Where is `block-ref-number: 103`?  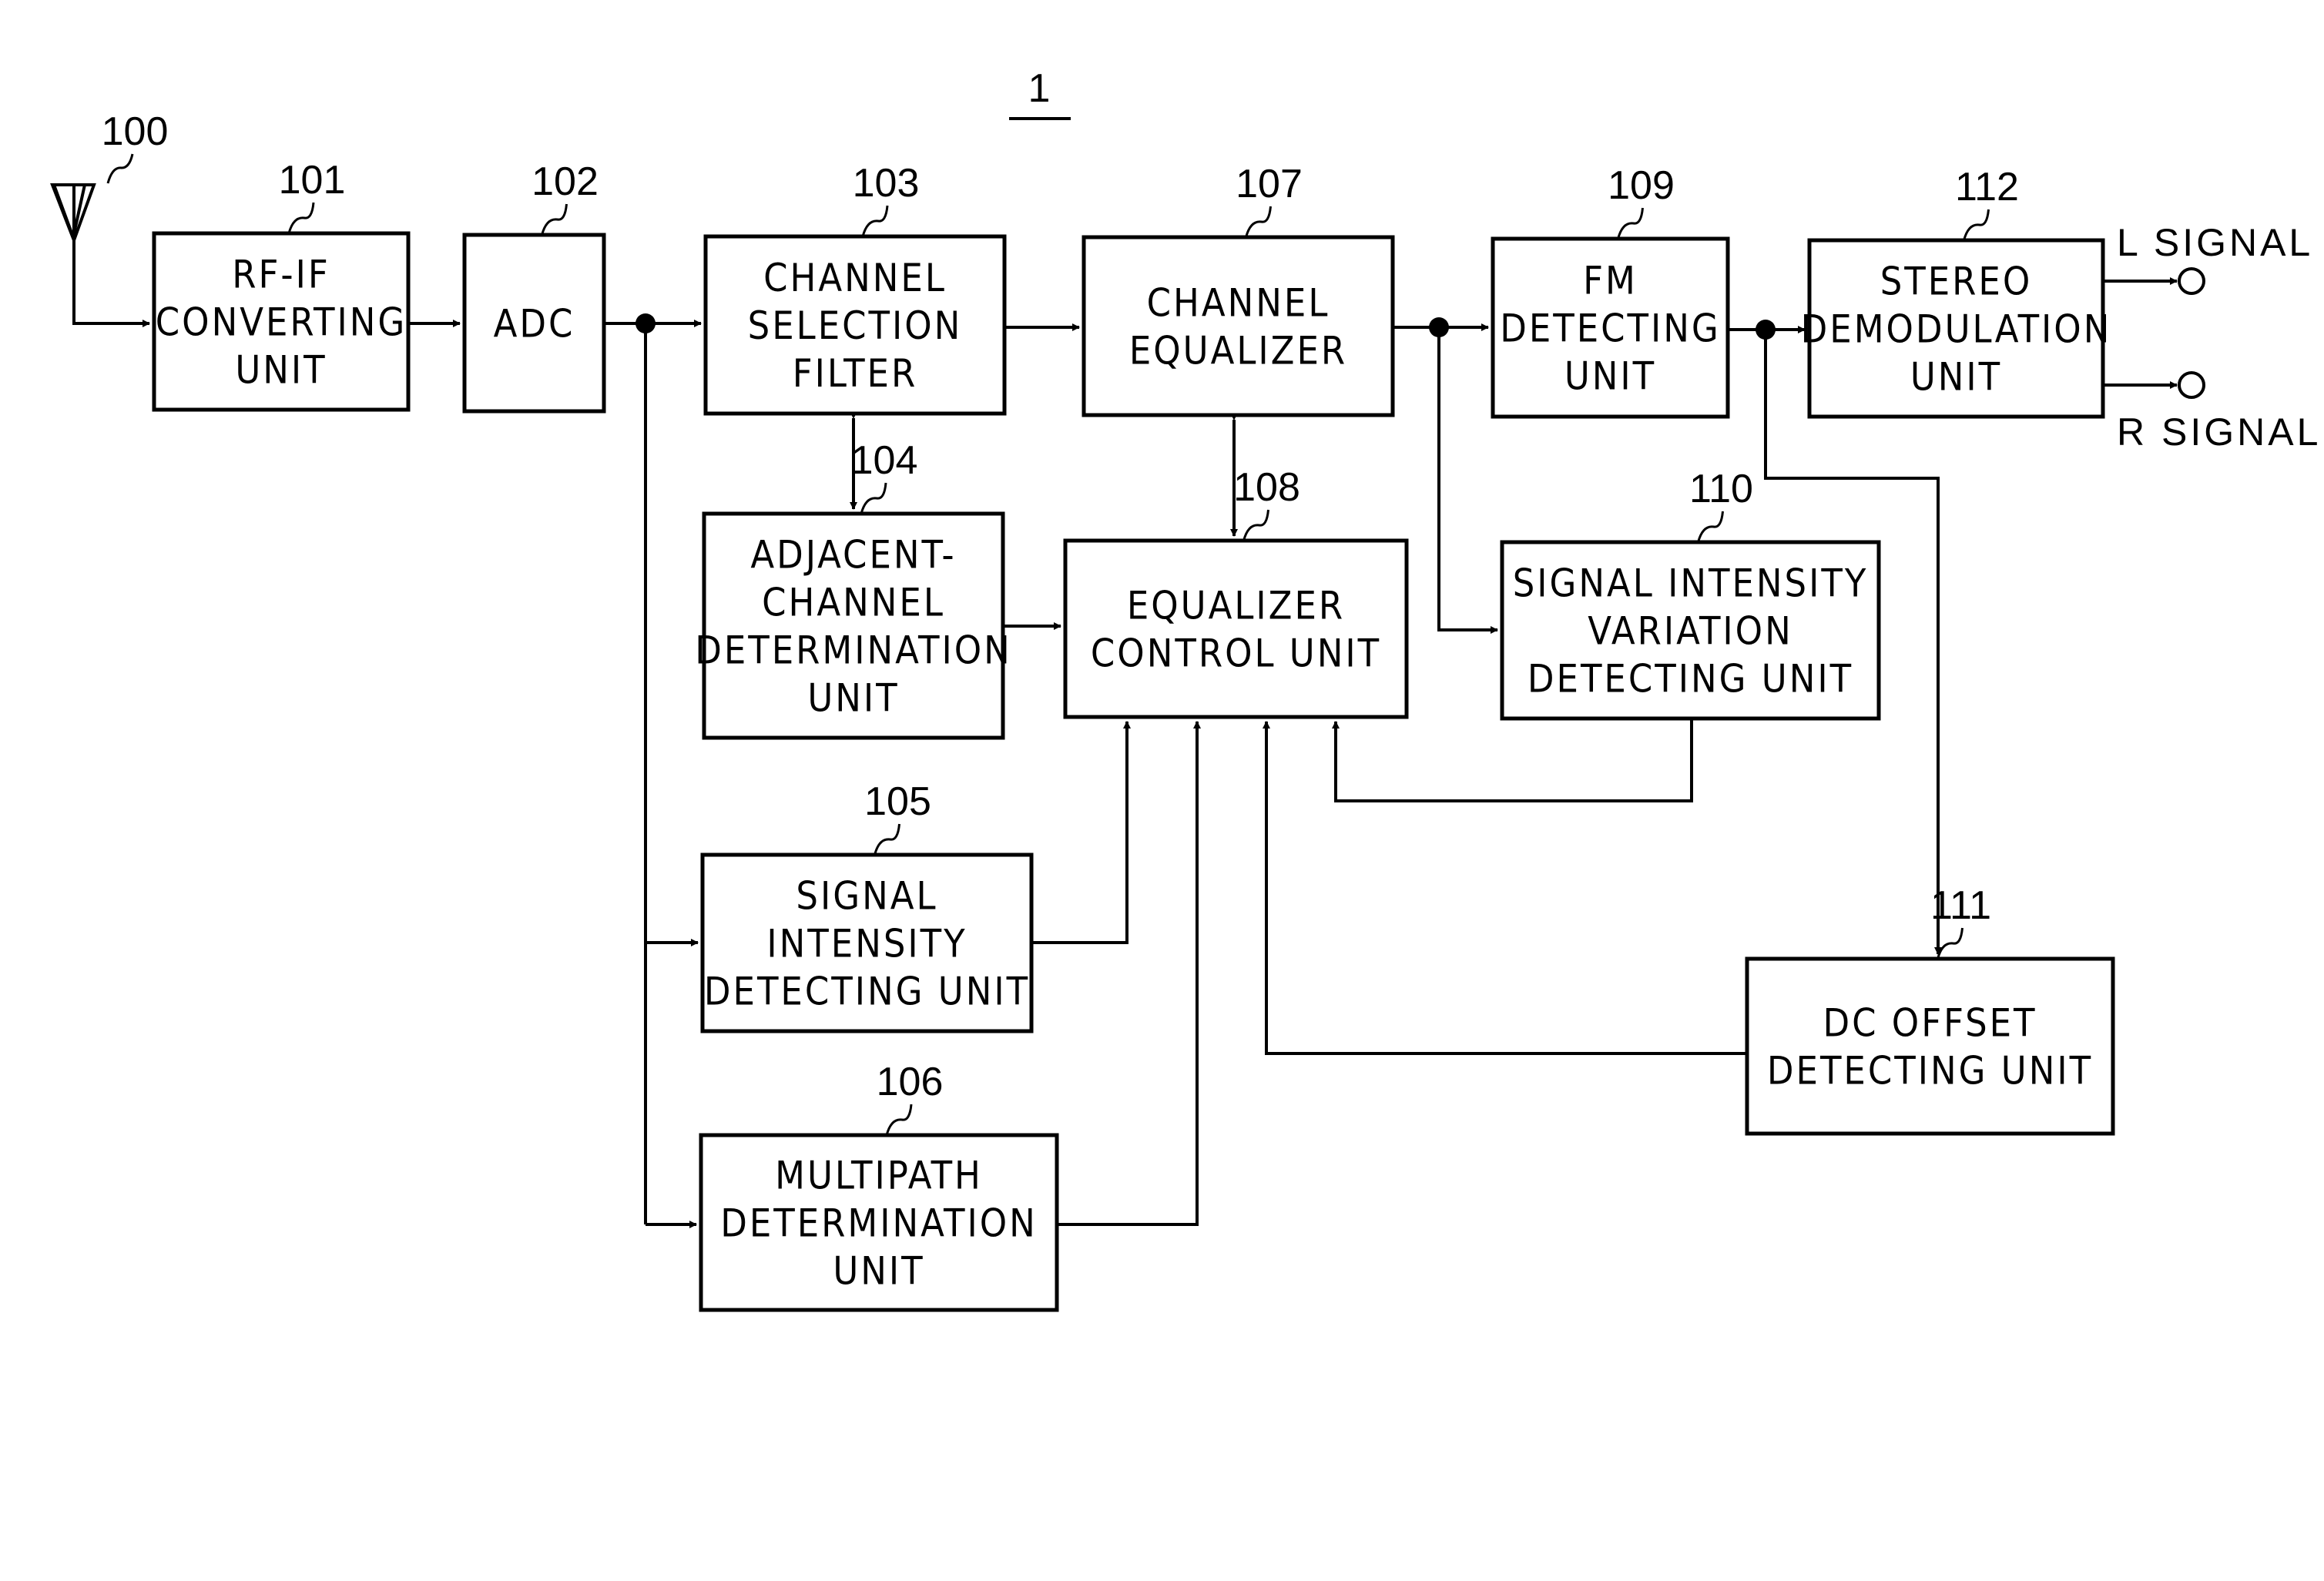 block-ref-number: 103 is located at coordinates (886, 183).